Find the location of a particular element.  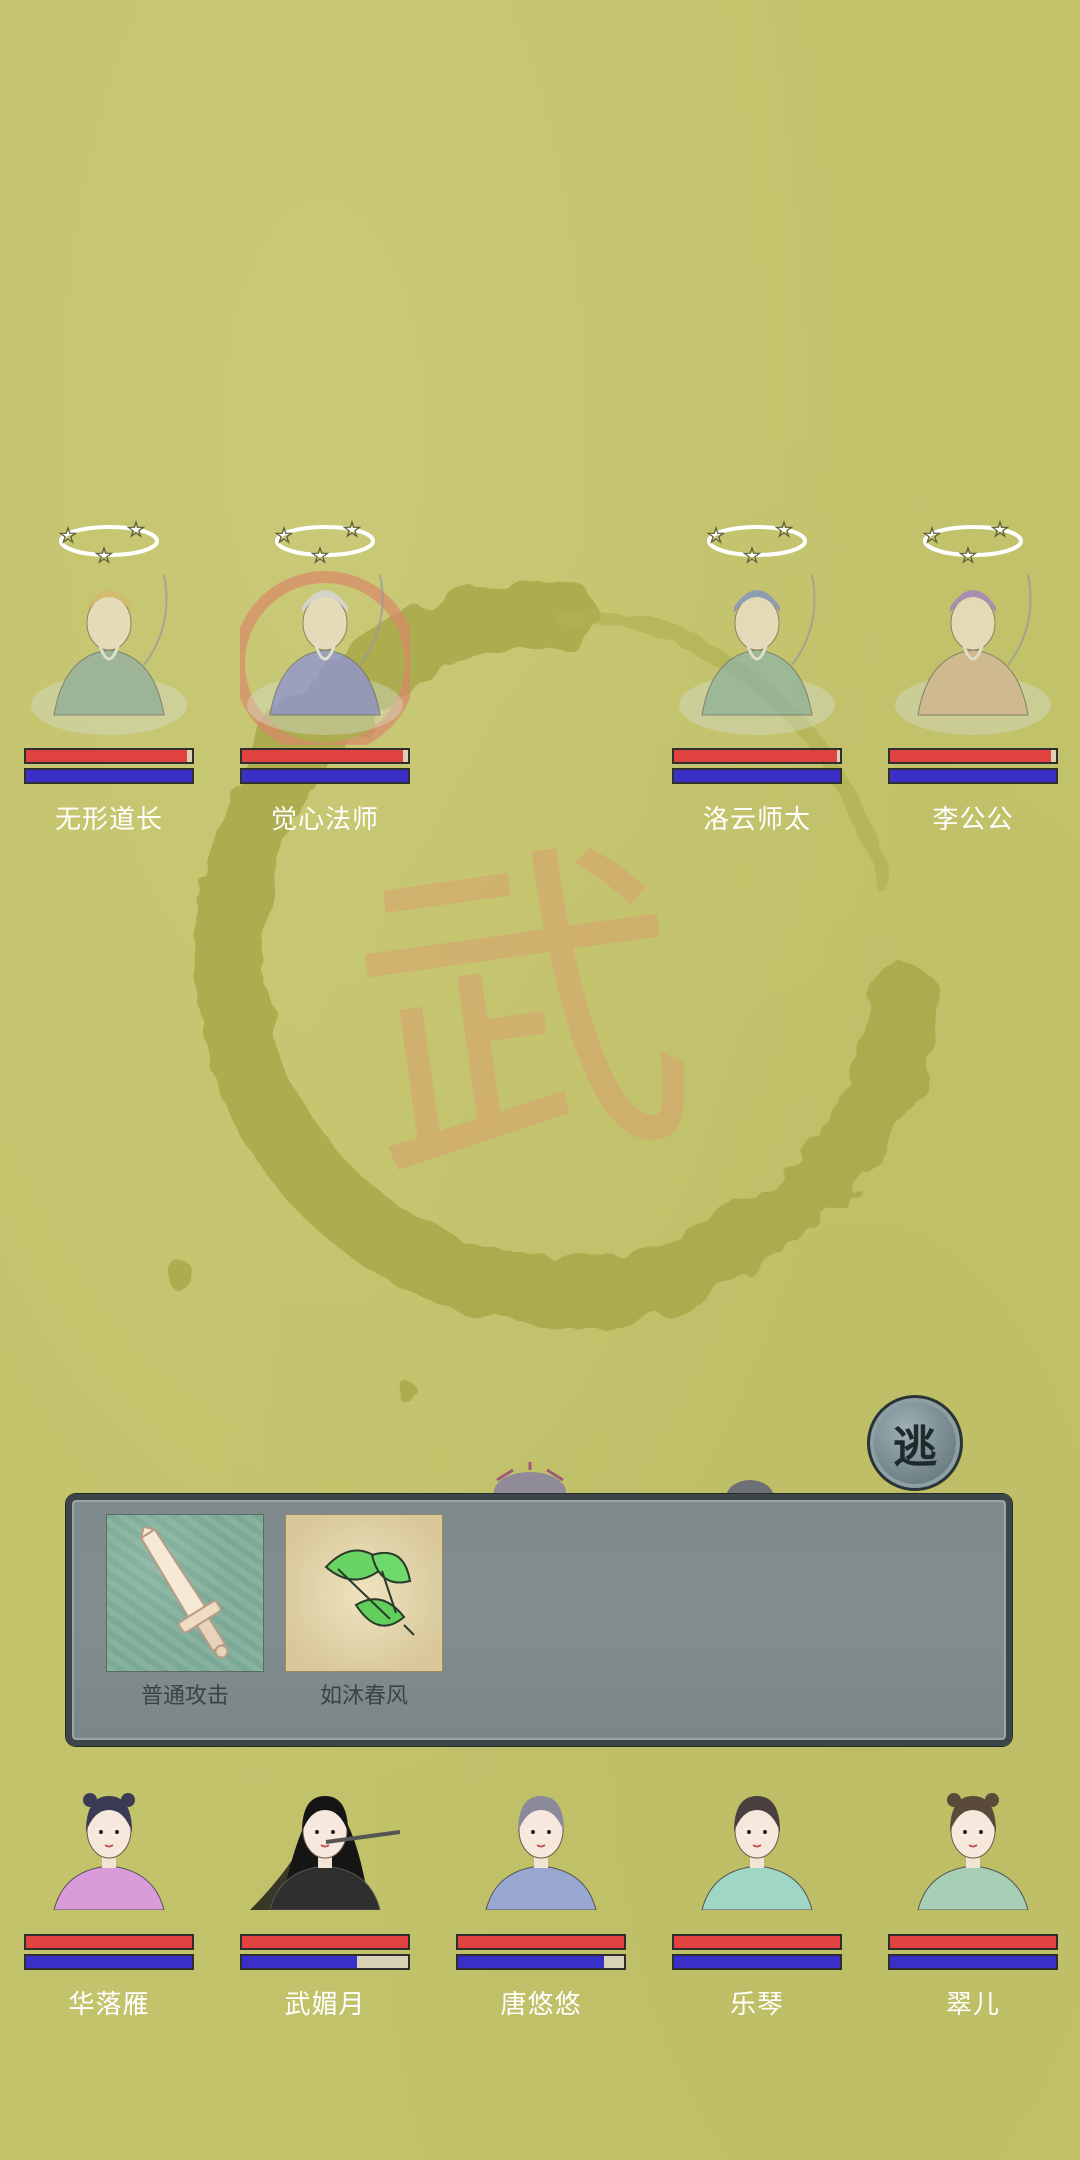

sword-icon is located at coordinates (184, 1592).